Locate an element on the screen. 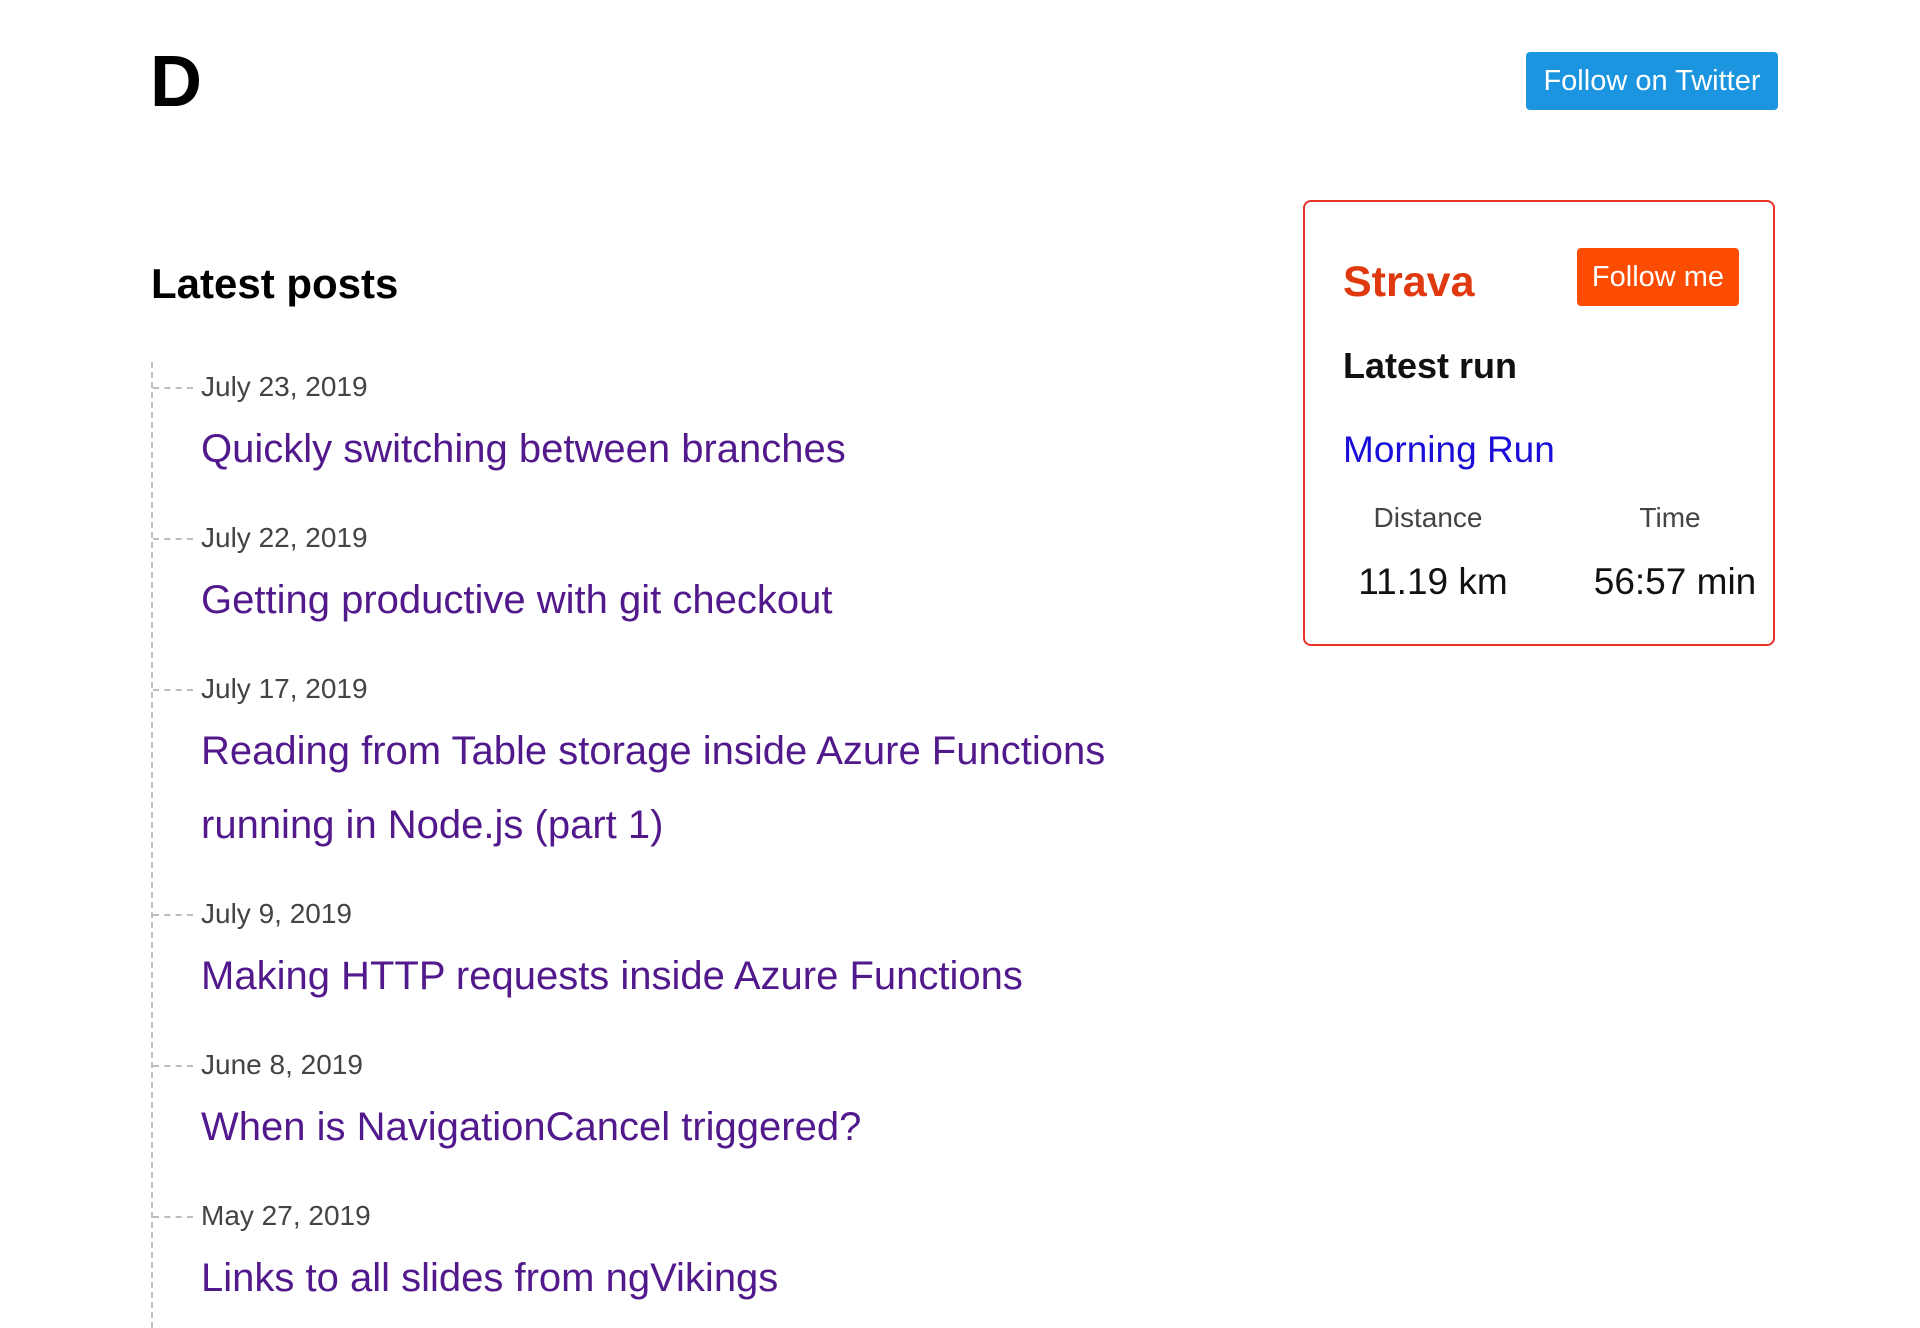  post-title-link: Getting productive with git checkout is located at coordinates (676, 600).